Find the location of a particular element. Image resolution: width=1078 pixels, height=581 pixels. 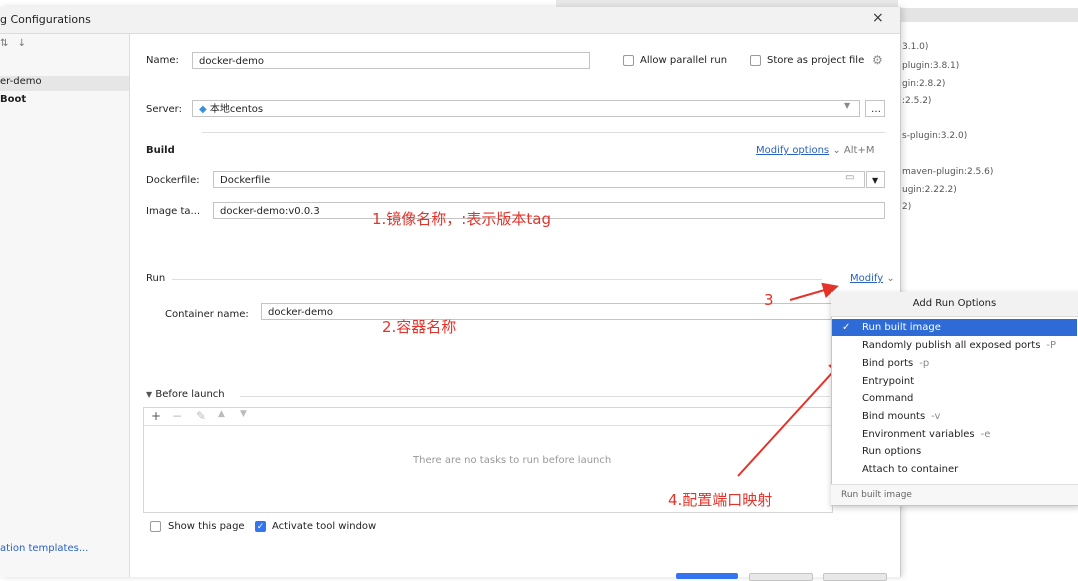

menu-item-publish-ports: Randomly publish all exposed ports -P is located at coordinates (954, 345).